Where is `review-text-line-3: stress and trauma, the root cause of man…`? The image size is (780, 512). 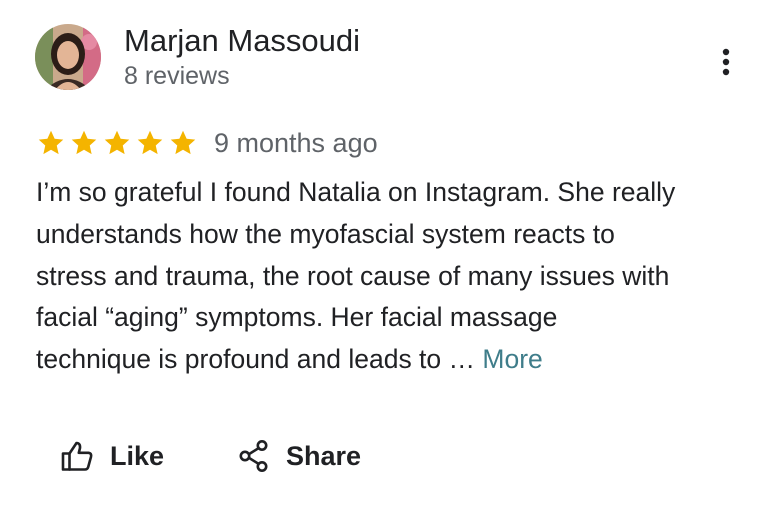 review-text-line-3: stress and trauma, the root cause of man… is located at coordinates (353, 275).